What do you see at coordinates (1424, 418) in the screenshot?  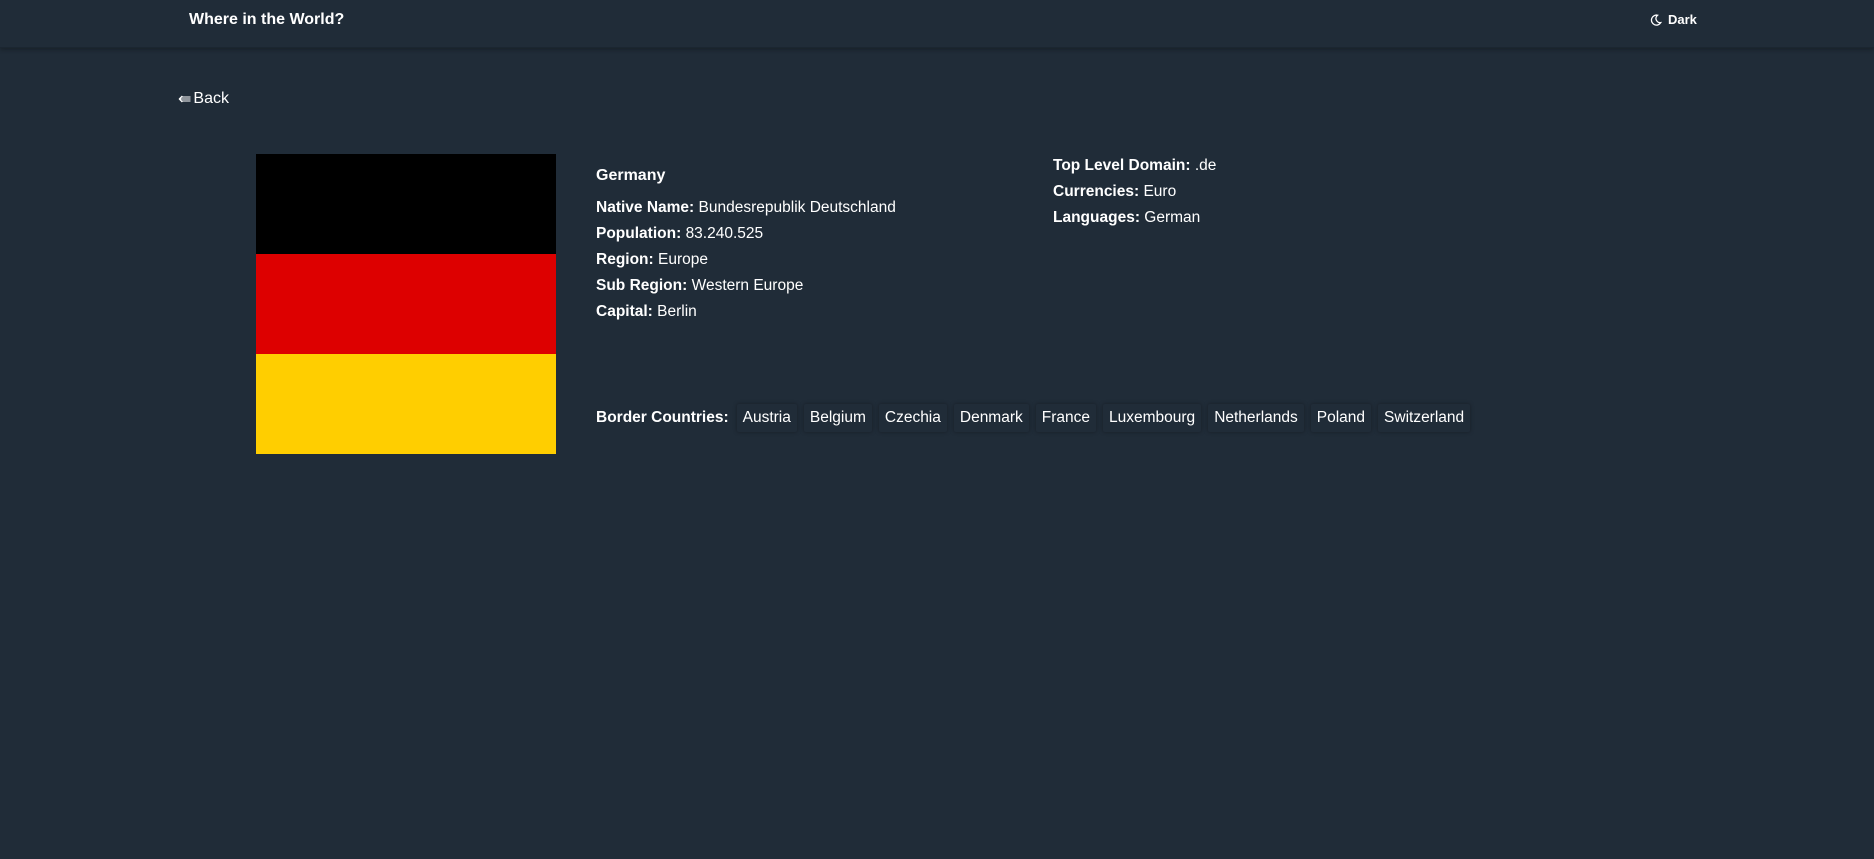 I see `border-country-switzerland: Switzerland` at bounding box center [1424, 418].